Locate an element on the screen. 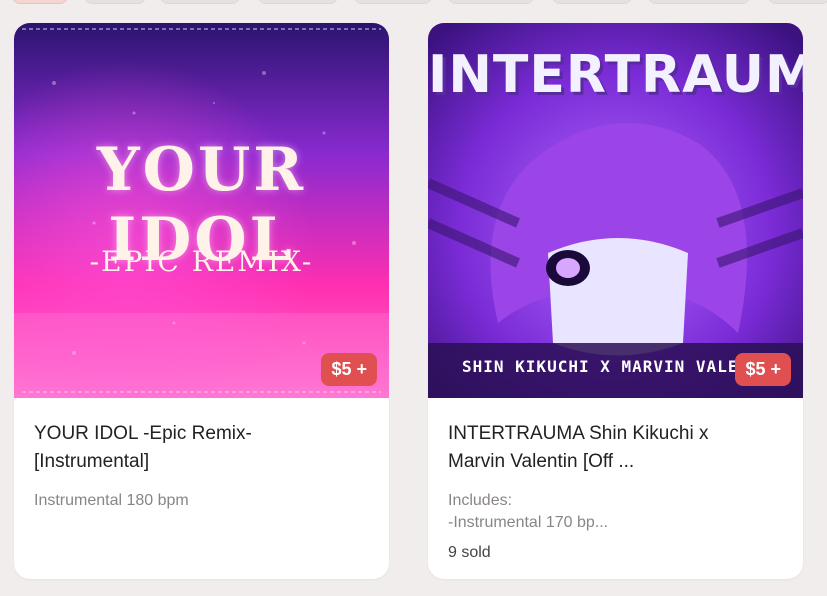  sold-count: 9 sold is located at coordinates (469, 552).